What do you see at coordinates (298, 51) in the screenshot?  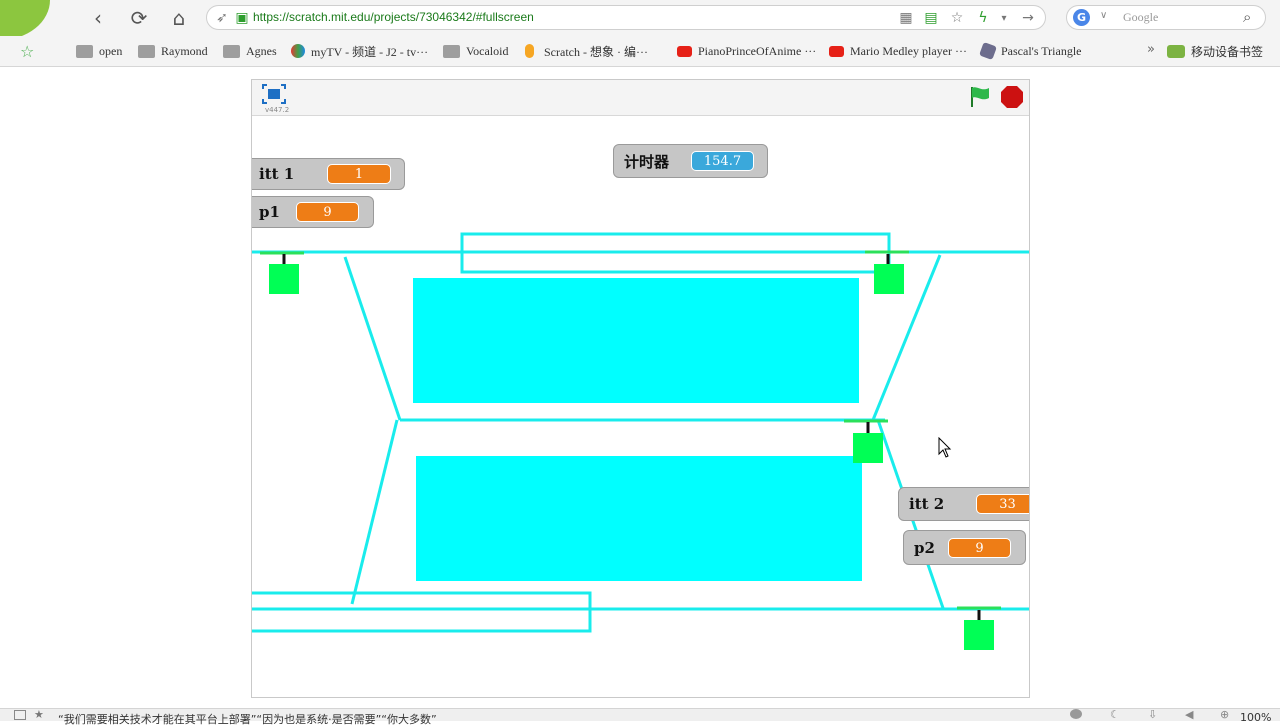 I see `mytv-icon` at bounding box center [298, 51].